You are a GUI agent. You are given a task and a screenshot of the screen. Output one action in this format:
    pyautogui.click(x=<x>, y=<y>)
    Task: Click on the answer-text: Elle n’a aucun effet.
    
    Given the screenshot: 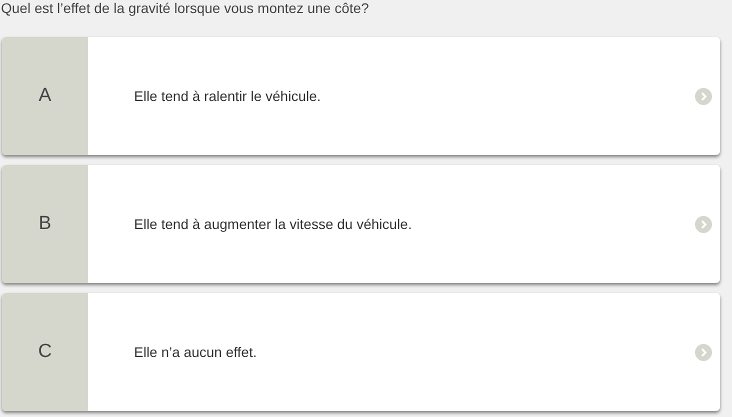 What is the action you would take?
    pyautogui.click(x=195, y=352)
    